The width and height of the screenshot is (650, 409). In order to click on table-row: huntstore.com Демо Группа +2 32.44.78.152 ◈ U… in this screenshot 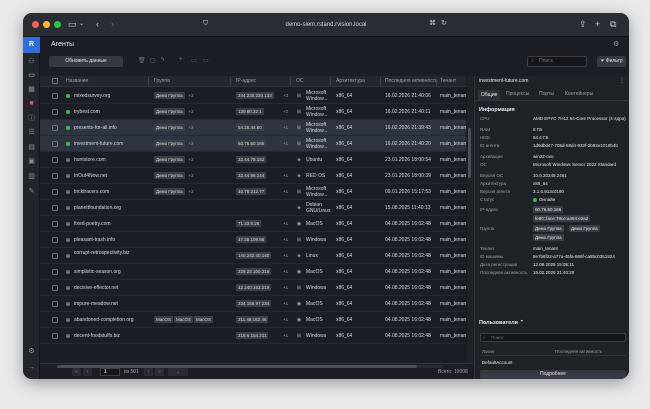, I will do `click(253, 160)`.